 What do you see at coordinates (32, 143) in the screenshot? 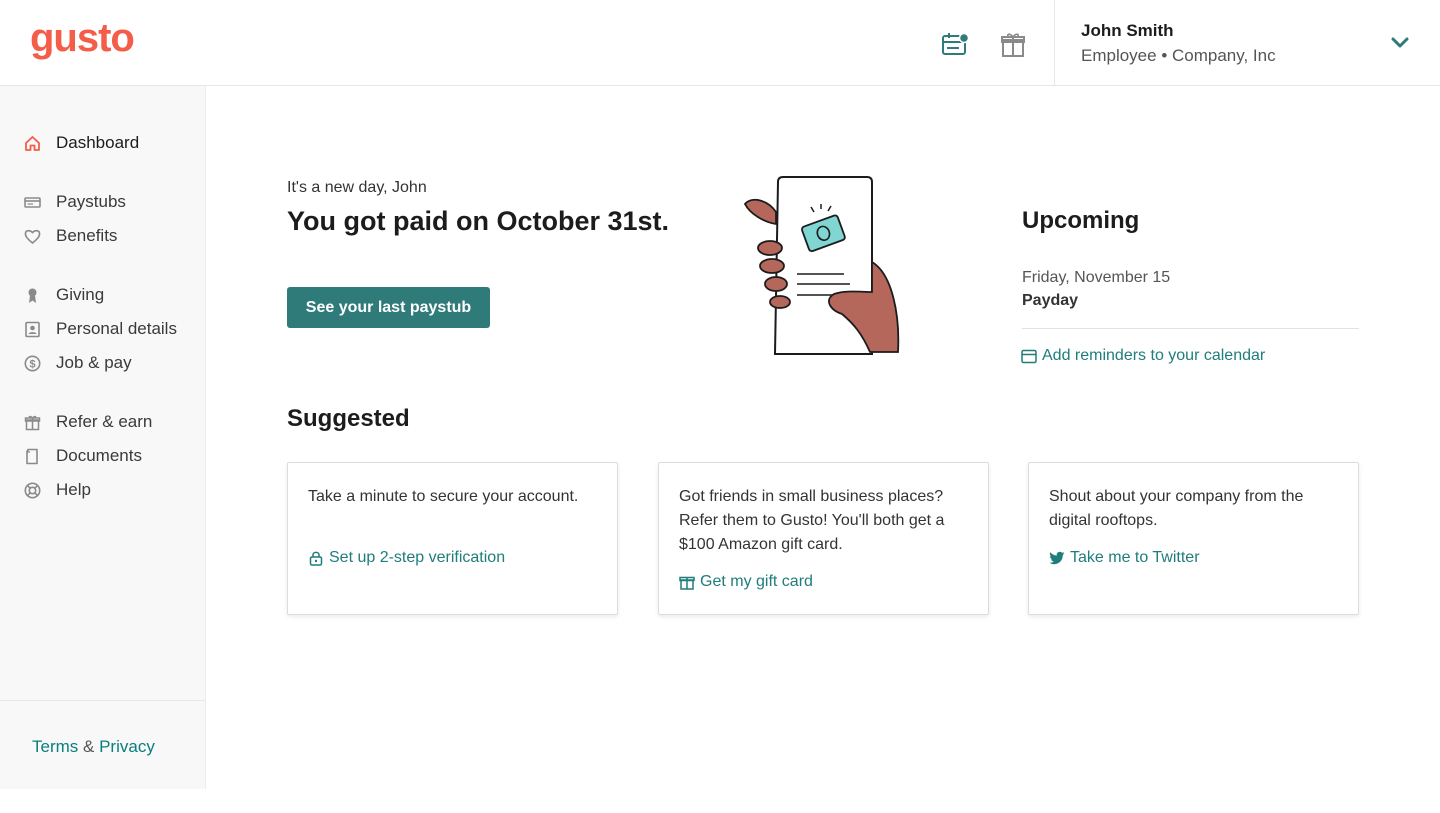
I see `home-icon` at bounding box center [32, 143].